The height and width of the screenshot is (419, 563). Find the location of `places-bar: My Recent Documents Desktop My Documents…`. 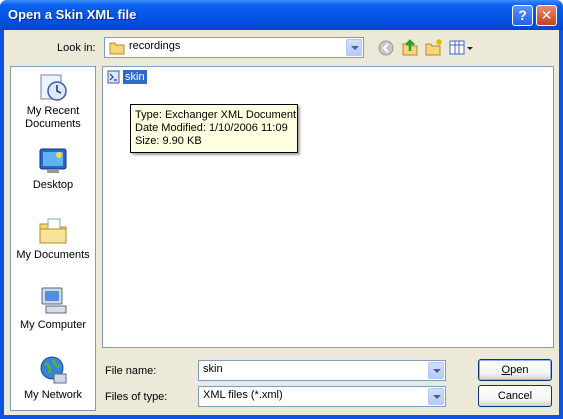

places-bar: My Recent Documents Desktop My Documents… is located at coordinates (53, 238).